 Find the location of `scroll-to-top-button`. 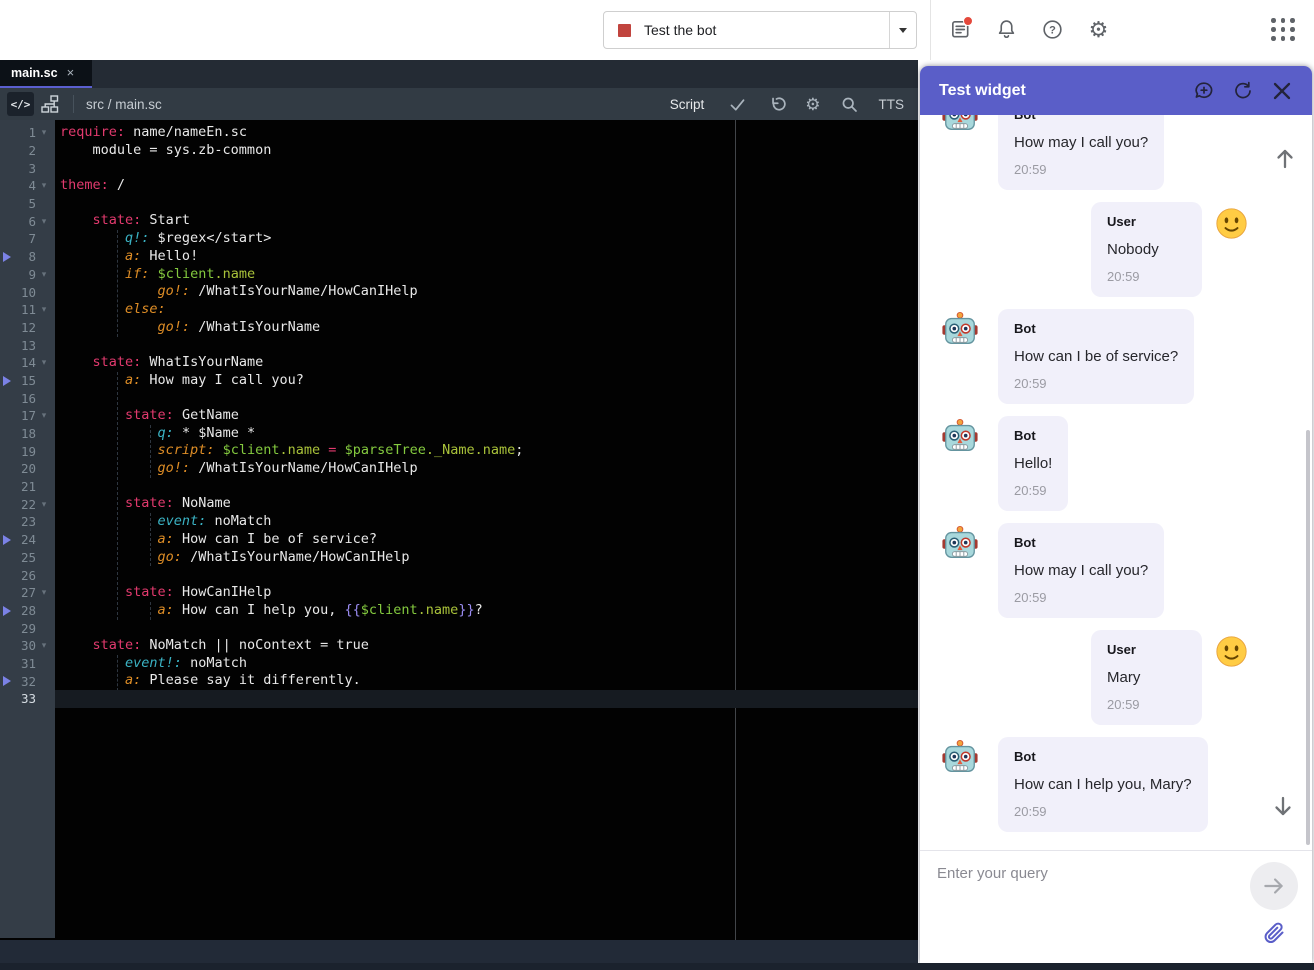

scroll-to-top-button is located at coordinates (1285, 158).